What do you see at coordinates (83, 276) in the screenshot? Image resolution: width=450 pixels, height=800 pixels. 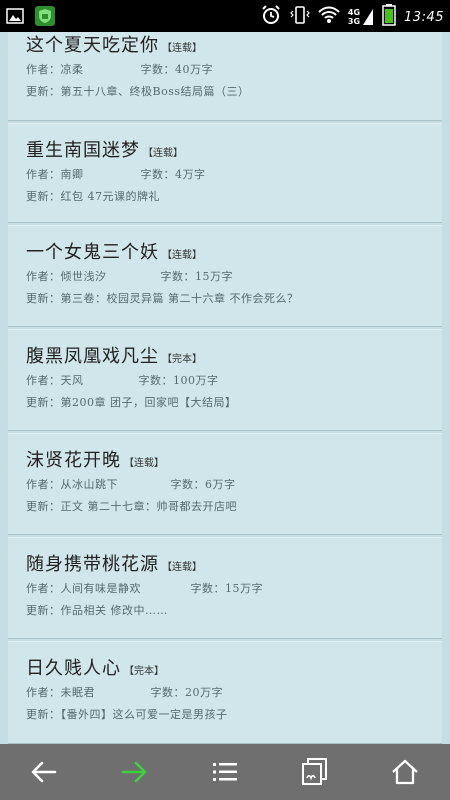 I see `book-author: 倾世浅汐` at bounding box center [83, 276].